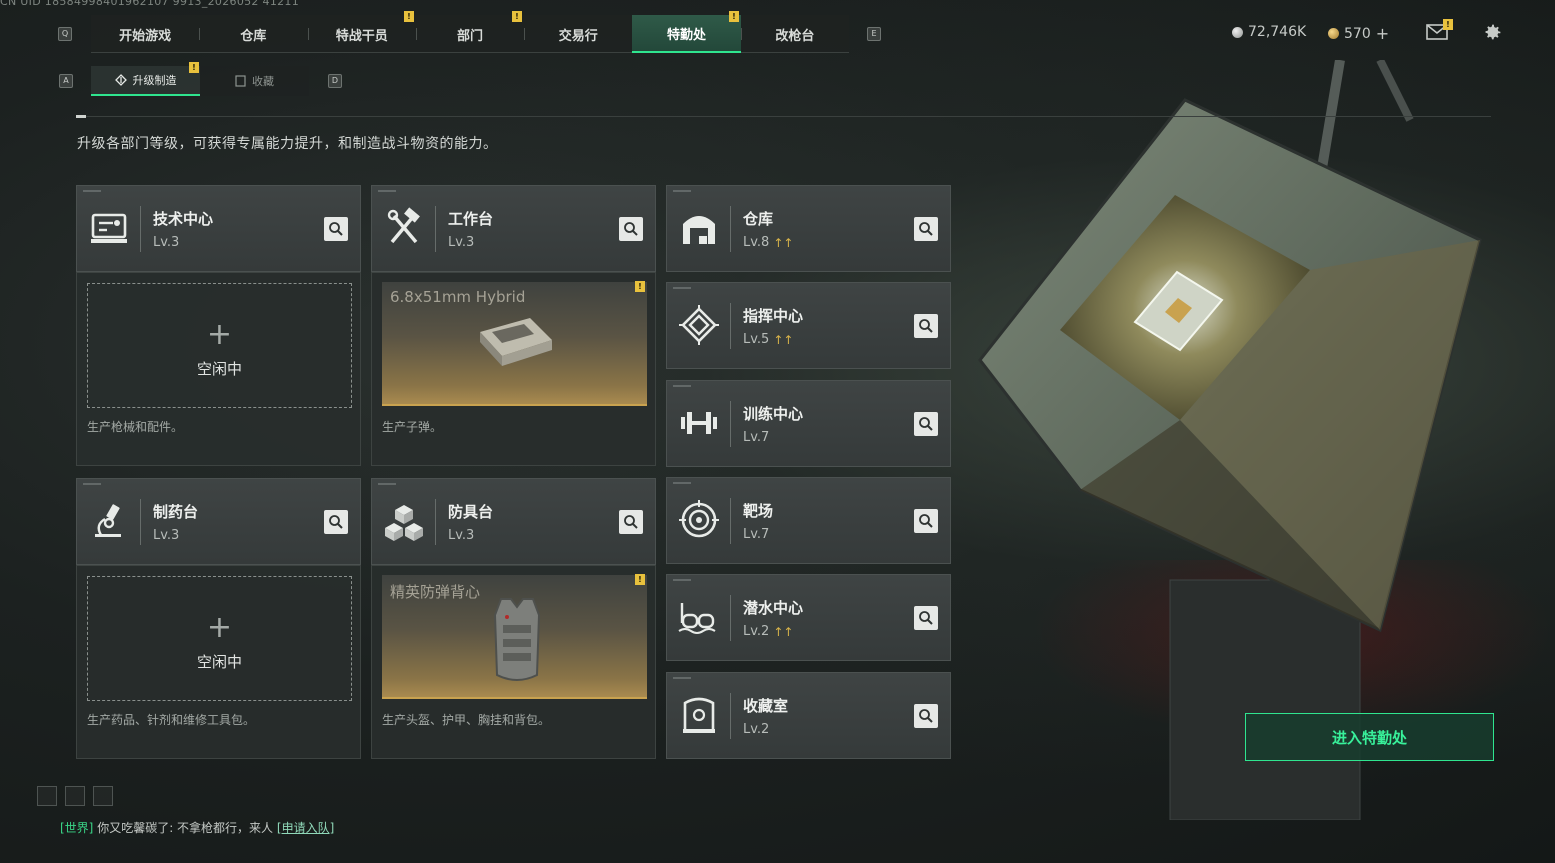 The height and width of the screenshot is (863, 1555). I want to click on dept-card-warehouse: 仓库 Lv.8 ↑↑, so click(808, 228).